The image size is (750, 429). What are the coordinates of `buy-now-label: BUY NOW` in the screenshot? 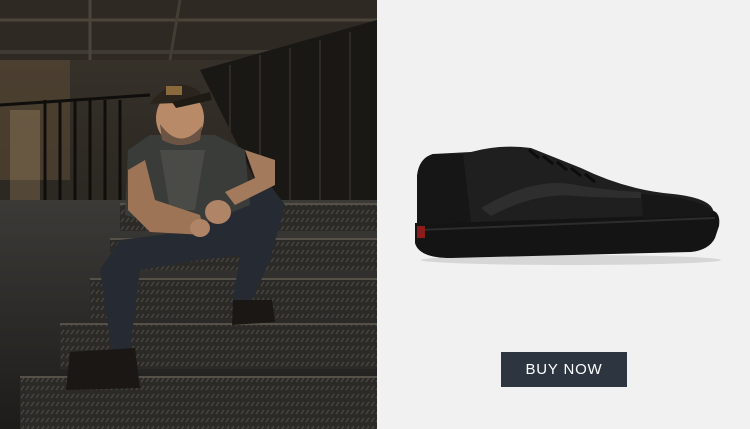 It's located at (564, 369).